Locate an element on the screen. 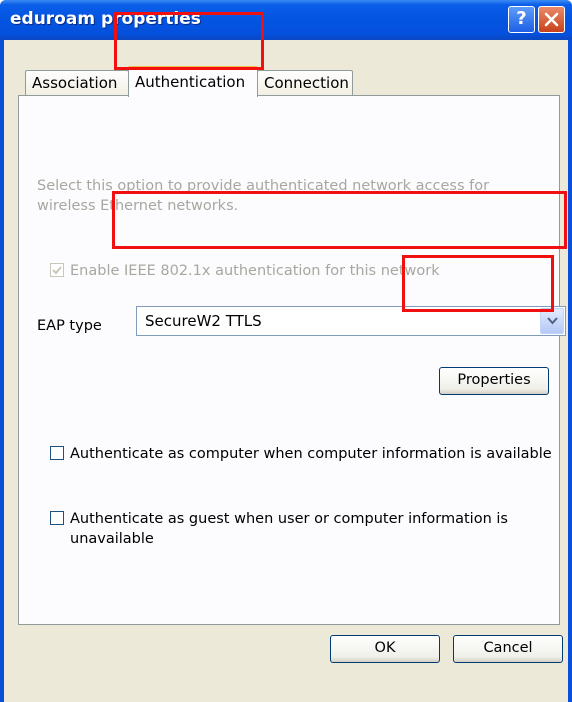 The height and width of the screenshot is (702, 572). tab-connection: Connection is located at coordinates (305, 83).